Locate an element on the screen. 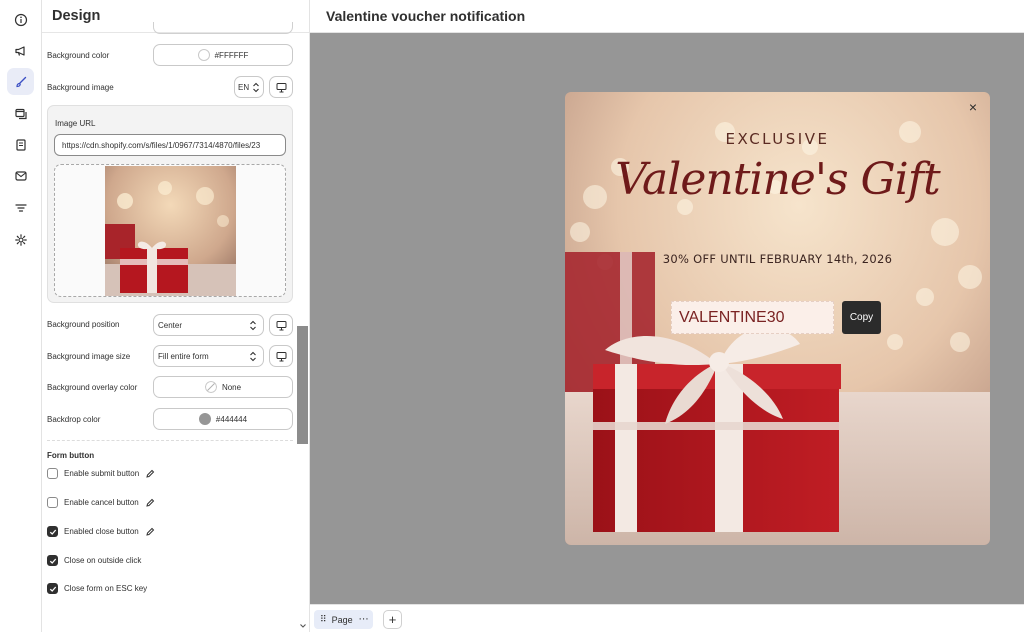  page-tab-label: Page is located at coordinates (342, 619).